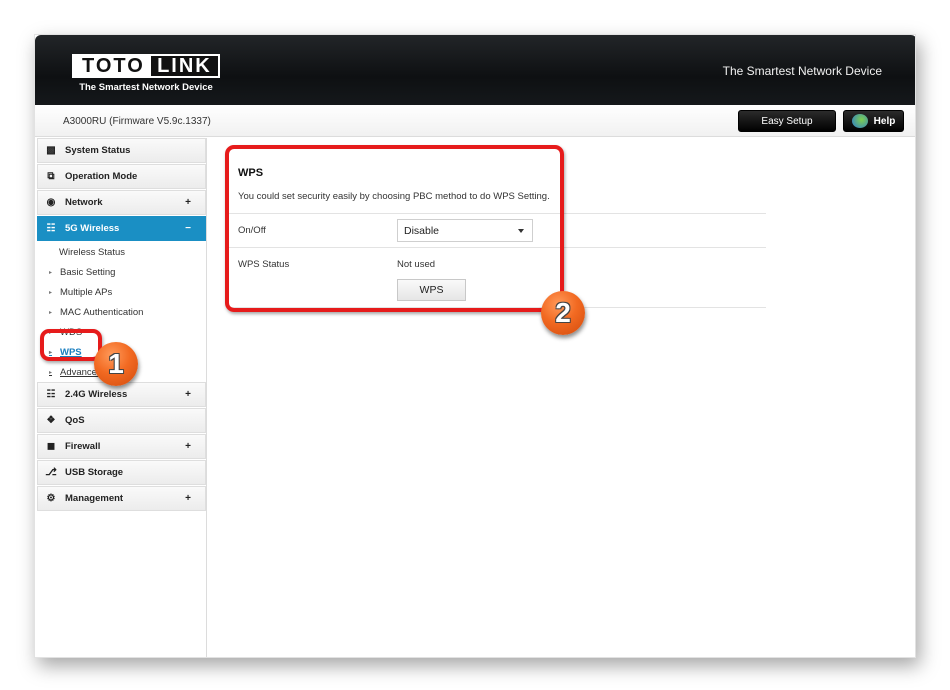 This screenshot has height=690, width=950. What do you see at coordinates (121, 352) in the screenshot?
I see `submenu-wps: ▸ WPS` at bounding box center [121, 352].